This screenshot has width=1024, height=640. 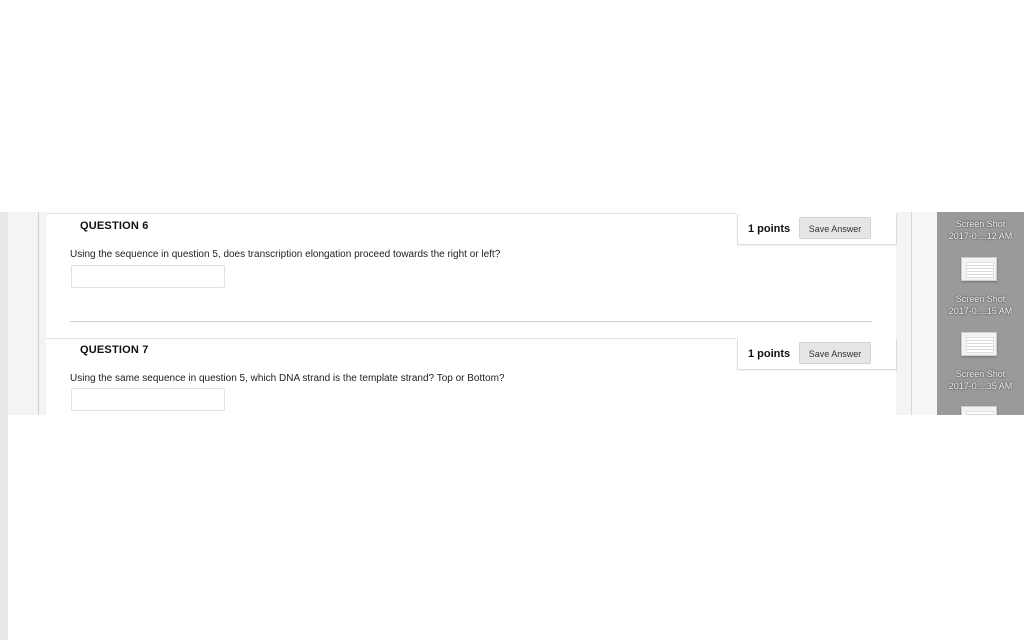 I want to click on frame-border-left, so click(x=38, y=313).